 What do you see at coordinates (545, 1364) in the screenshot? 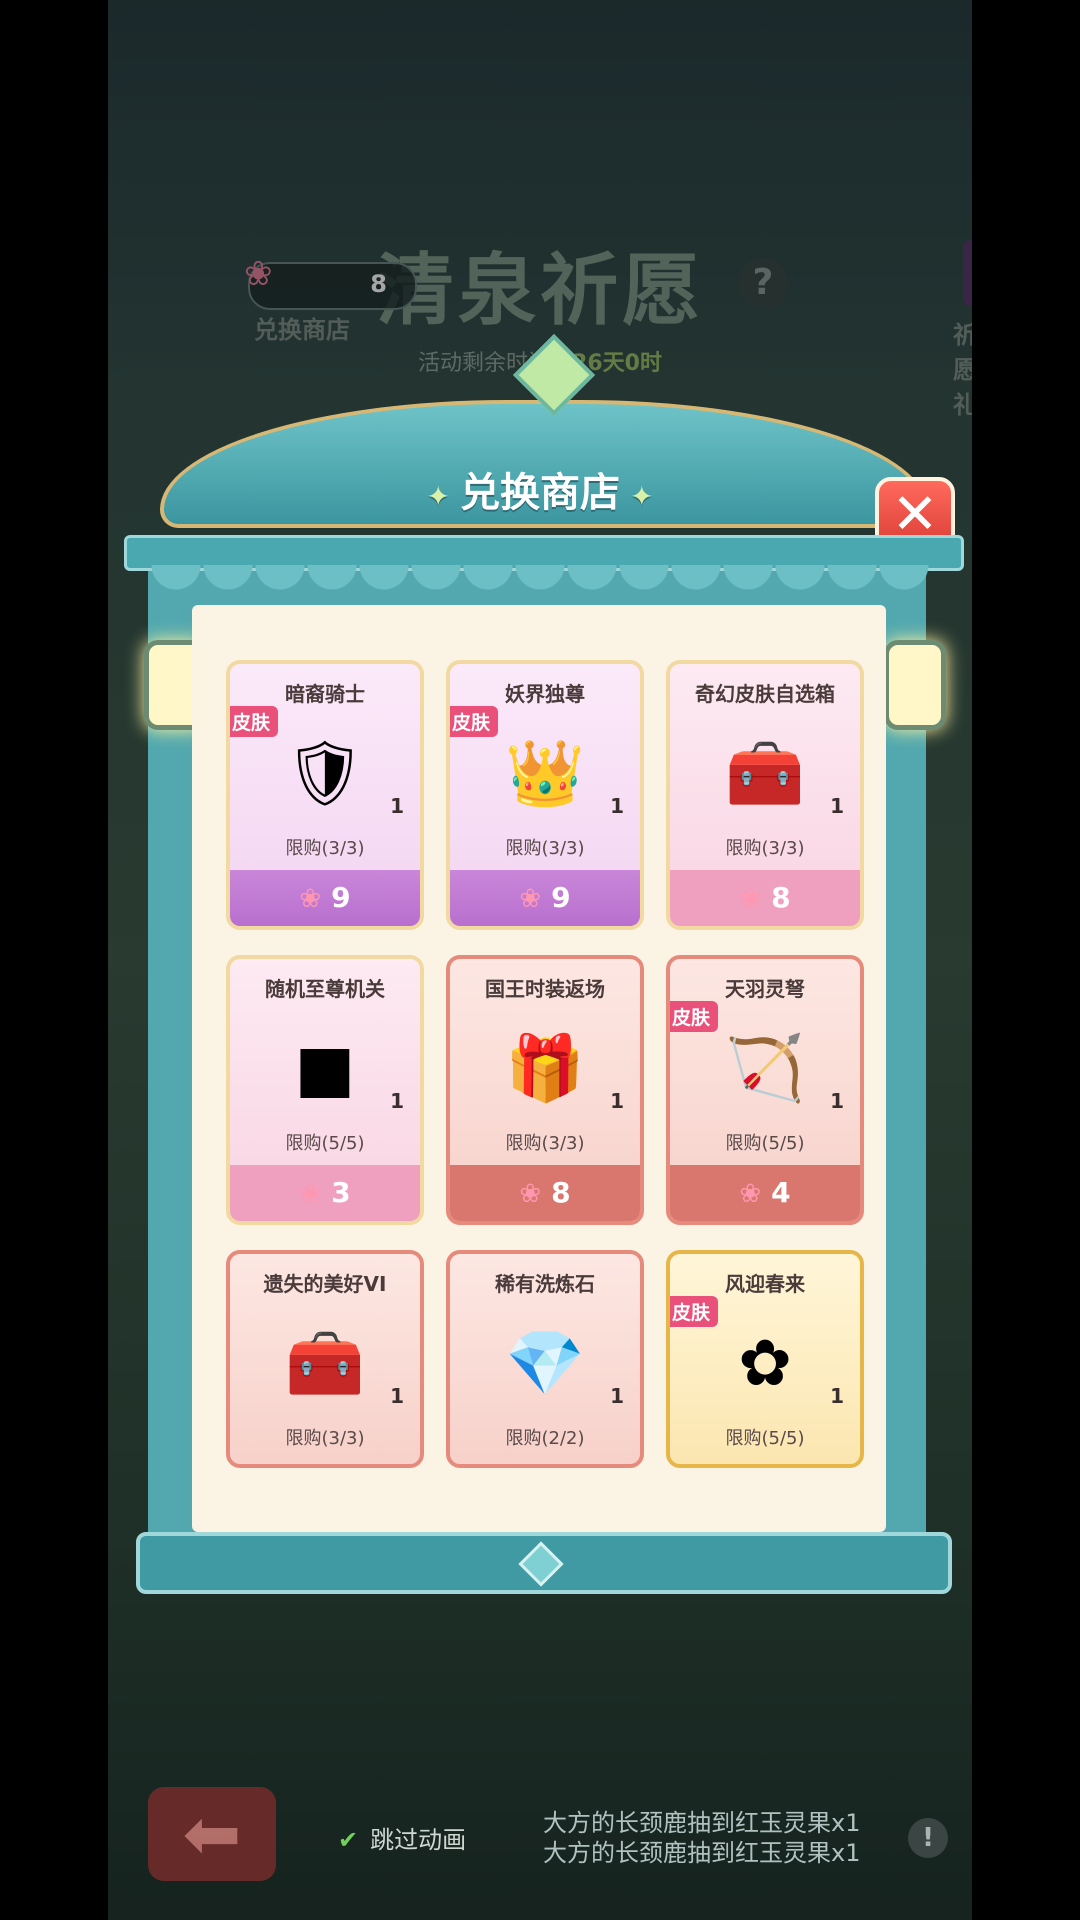
I see `crystal-icon: 💎` at bounding box center [545, 1364].